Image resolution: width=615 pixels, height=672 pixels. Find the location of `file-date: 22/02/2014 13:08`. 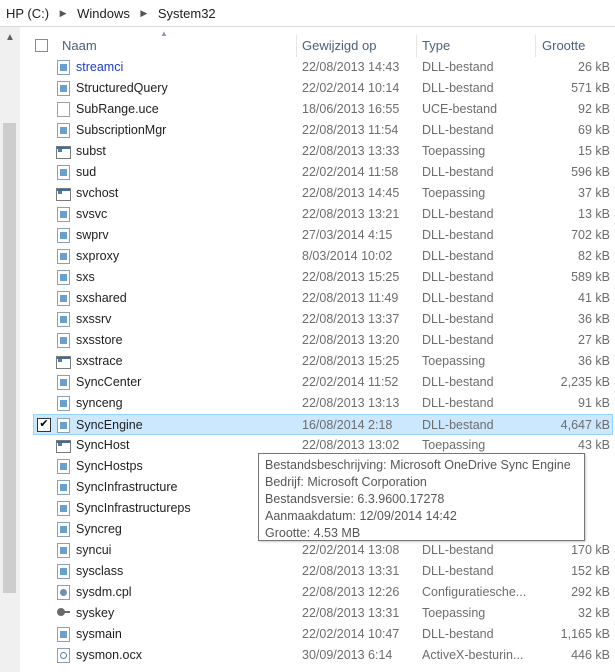

file-date: 22/02/2014 13:08 is located at coordinates (351, 550).